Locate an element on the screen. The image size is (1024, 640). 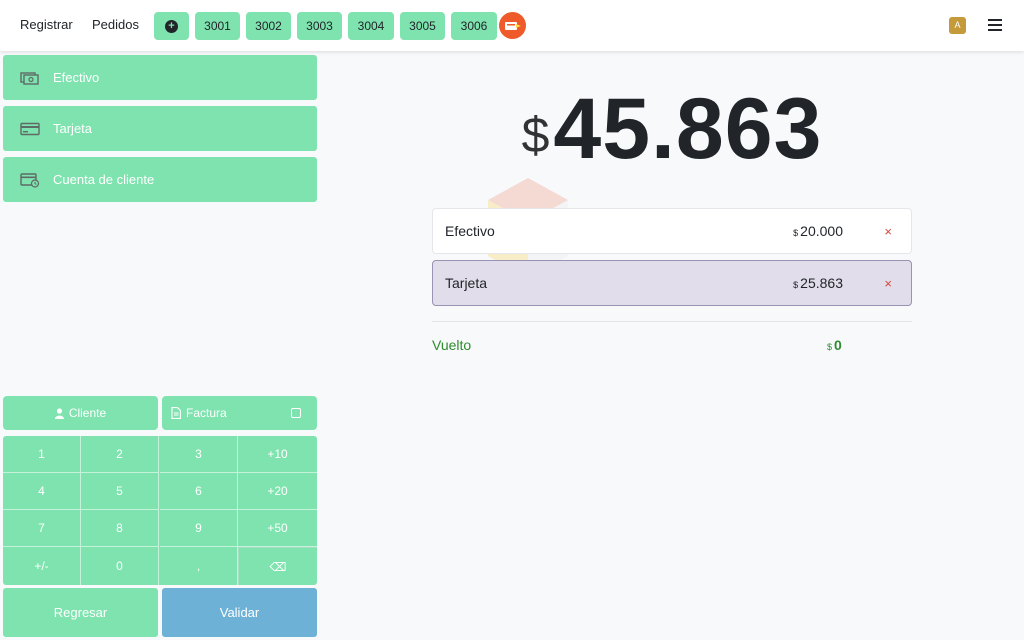
payment-method-tarjeta: Tarjeta is located at coordinates (160, 128).